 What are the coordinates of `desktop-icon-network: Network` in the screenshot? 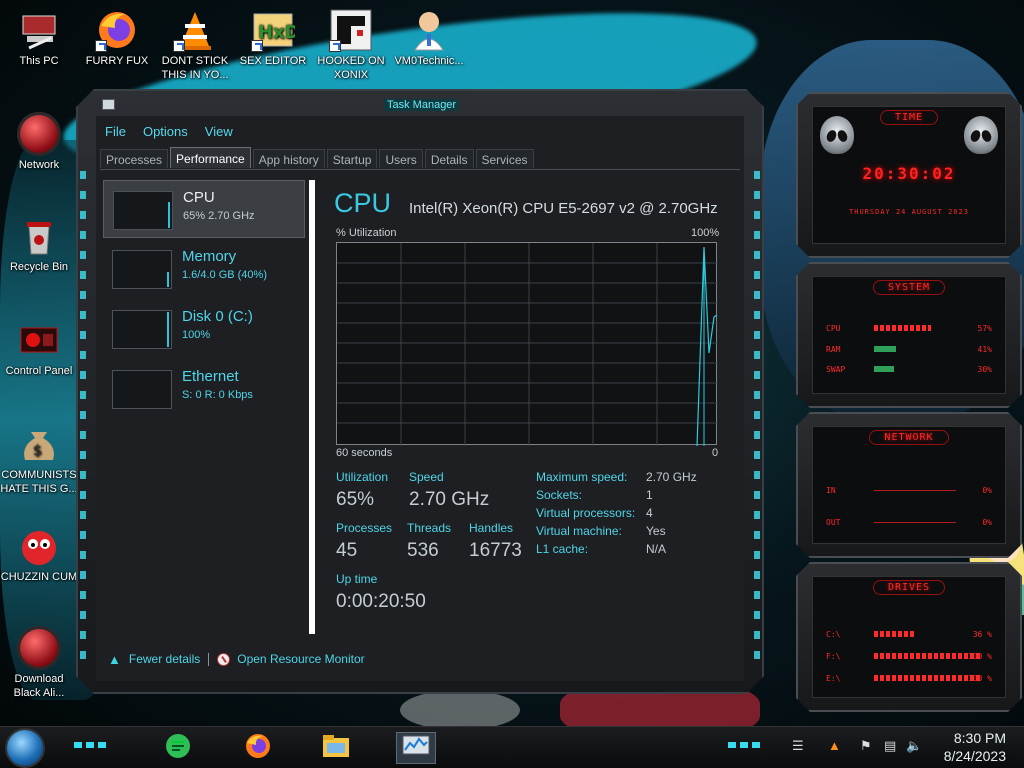 It's located at (39, 142).